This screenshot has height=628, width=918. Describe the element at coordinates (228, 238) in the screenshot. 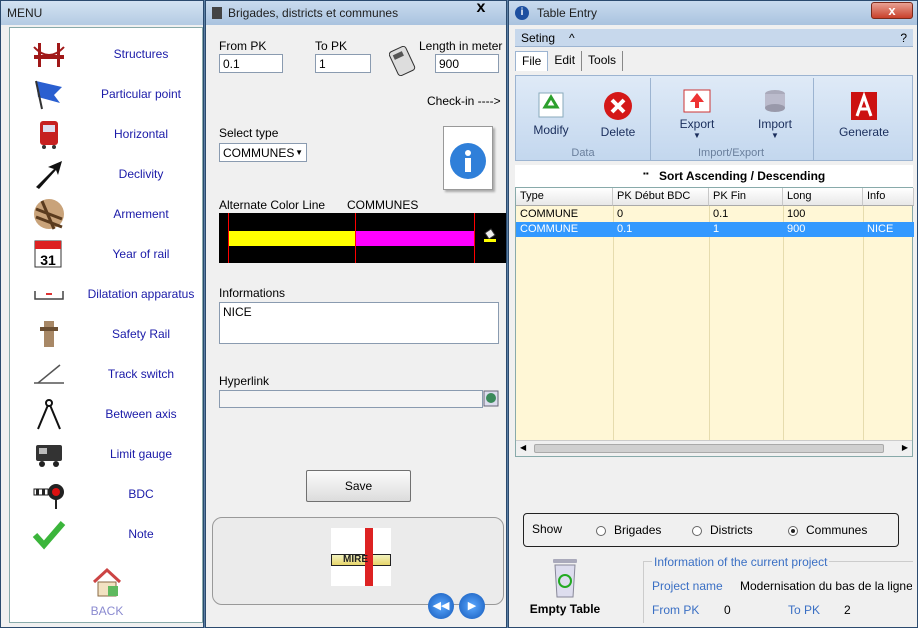

I see `red-divider` at that location.